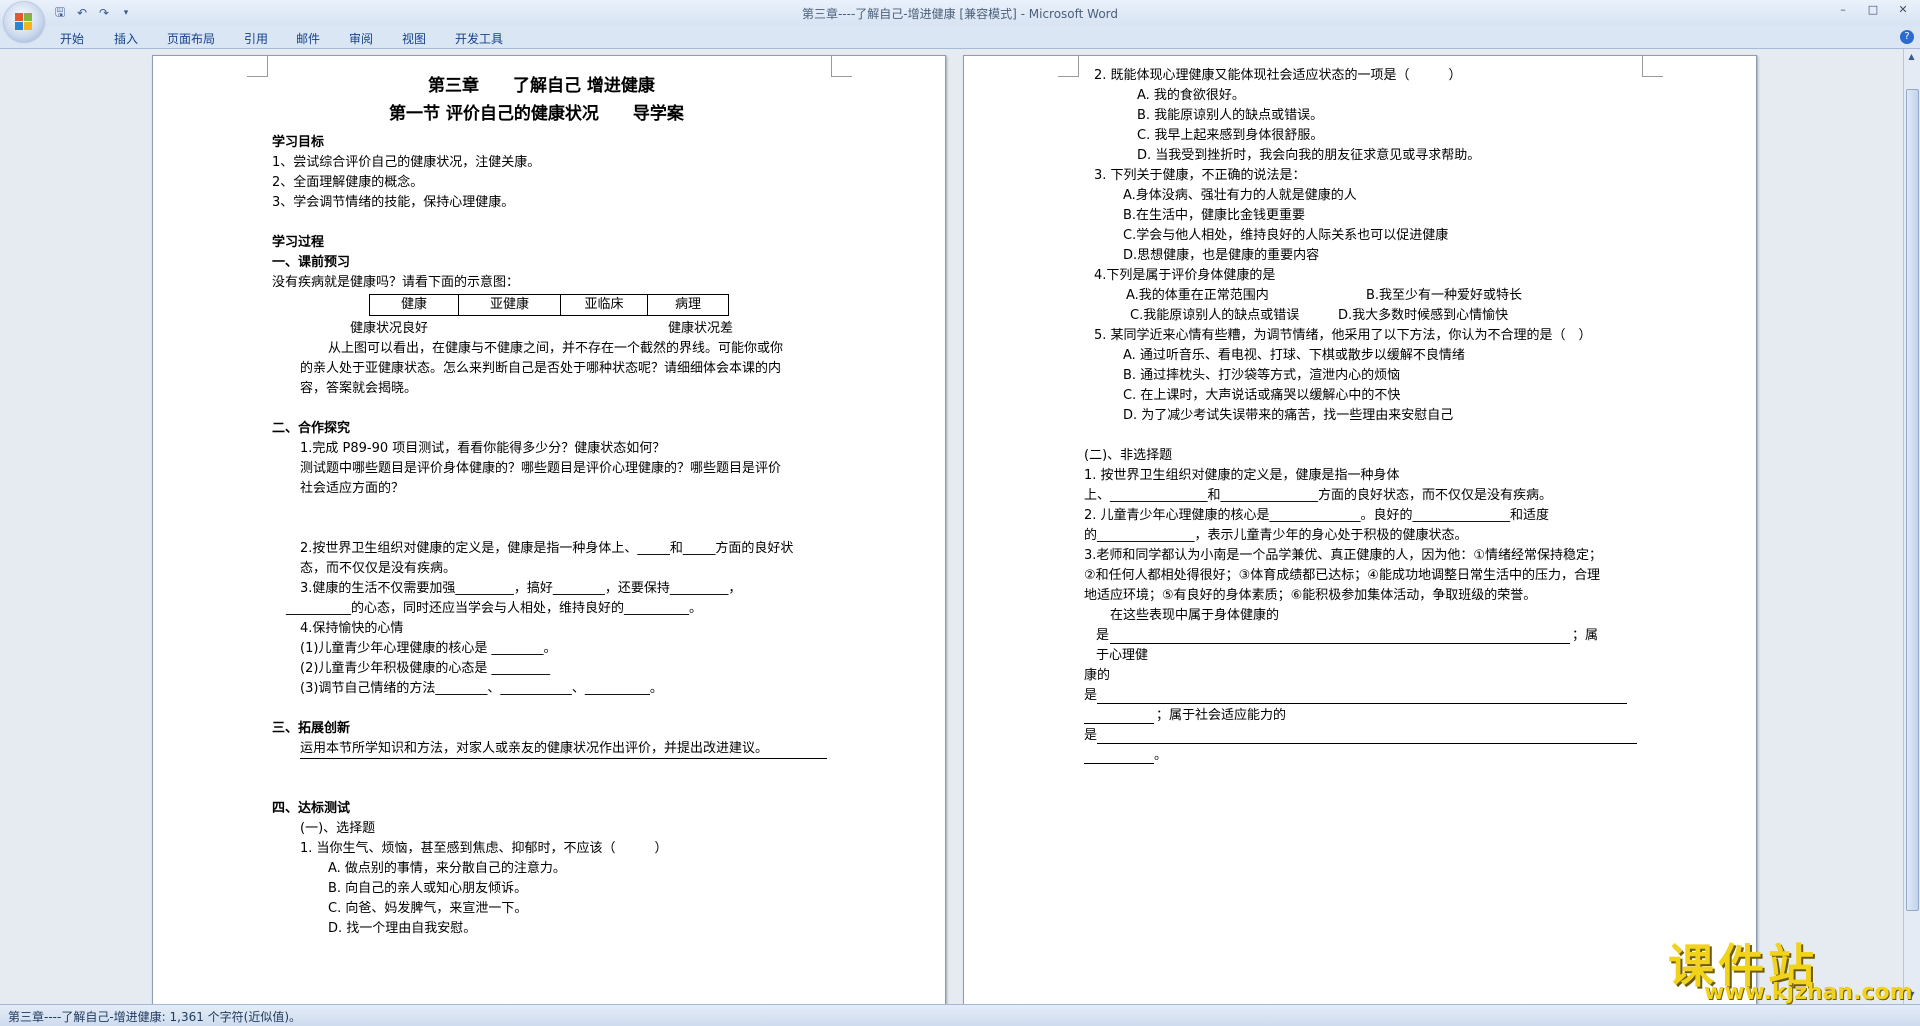 The image size is (1920, 1026). I want to click on tab-page-layout: 页面布局, so click(191, 38).